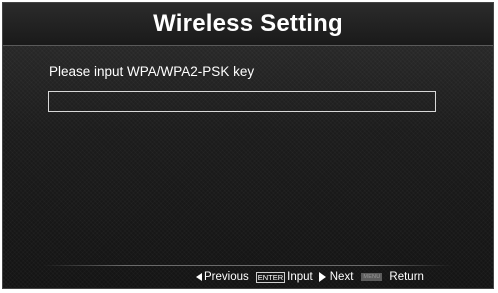  Describe the element at coordinates (372, 277) in the screenshot. I see `menu-key-icon: MENU` at that location.